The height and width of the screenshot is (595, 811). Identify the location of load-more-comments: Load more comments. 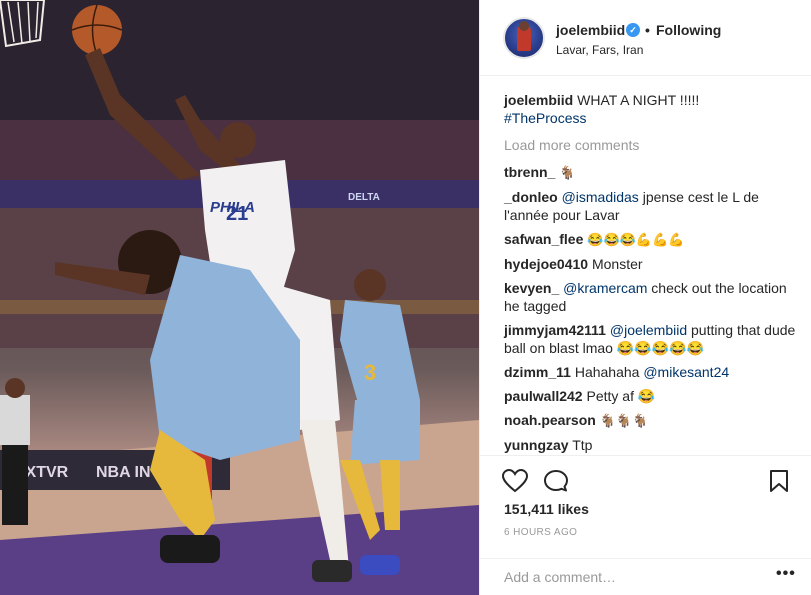
(650, 145).